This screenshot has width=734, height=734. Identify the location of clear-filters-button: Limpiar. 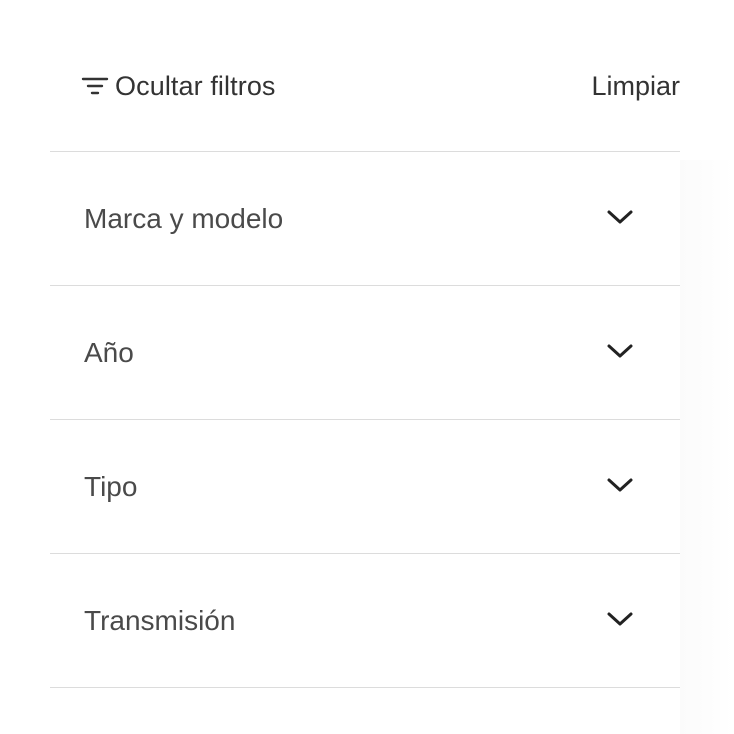
(635, 86).